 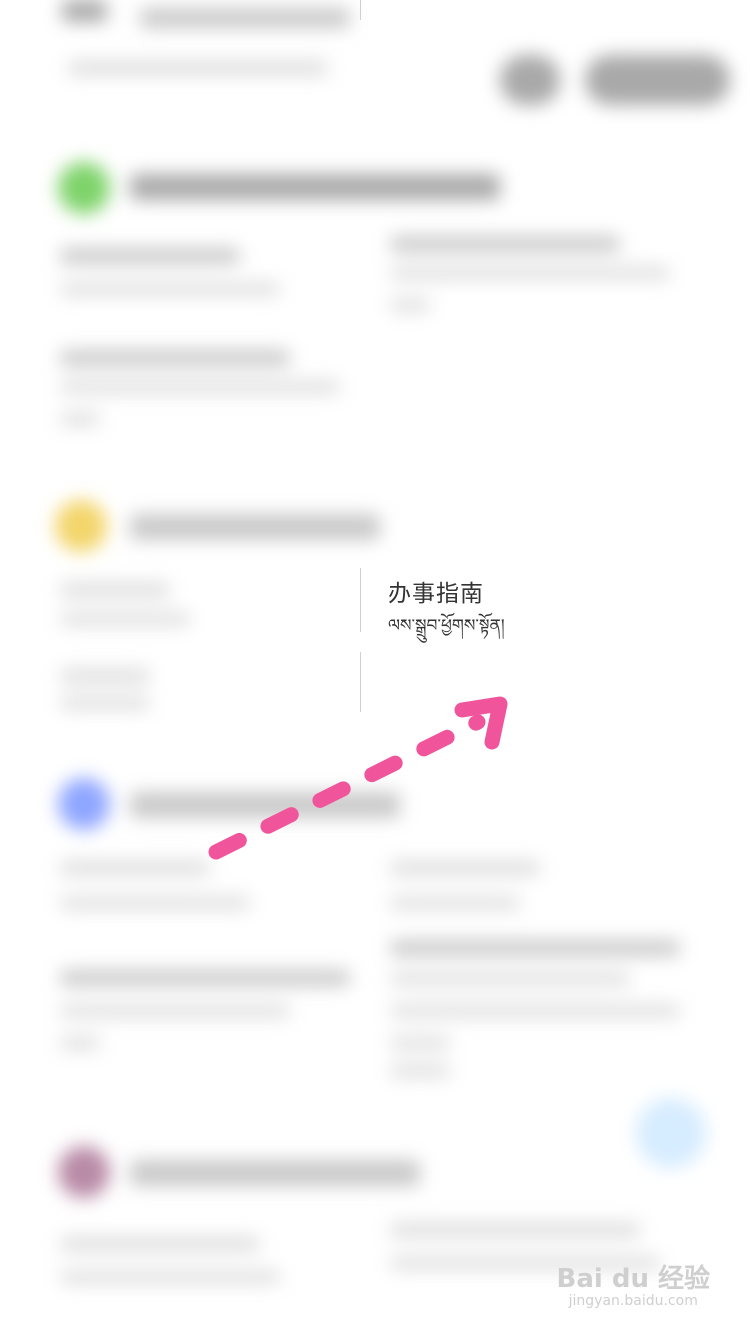 I want to click on section-icon-purple, so click(x=84, y=1172).